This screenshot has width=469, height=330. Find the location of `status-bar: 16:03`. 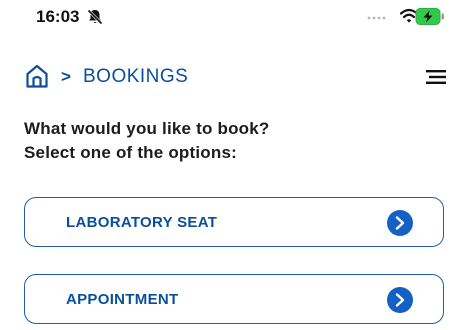

status-bar: 16:03 is located at coordinates (234, 20).